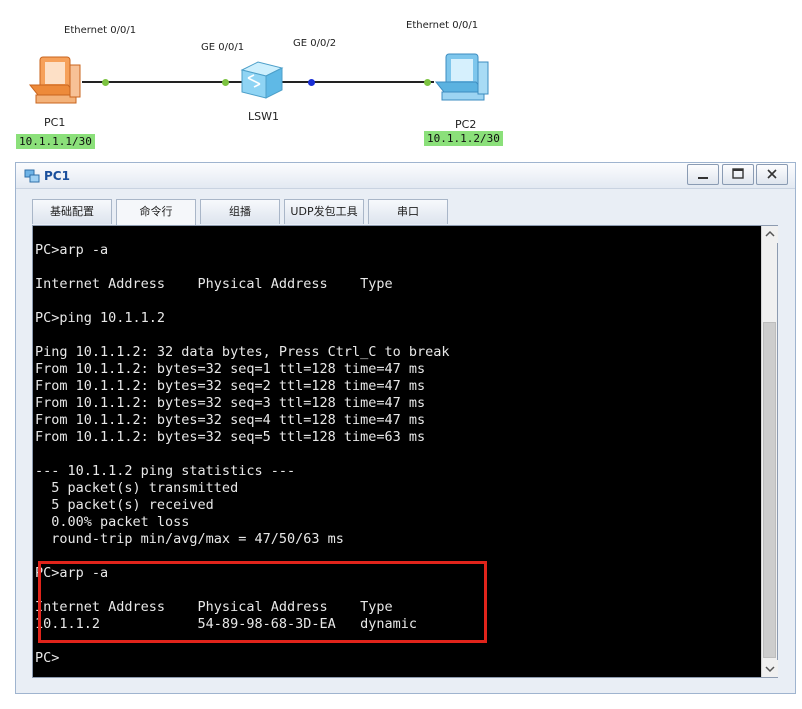  Describe the element at coordinates (442, 25) in the screenshot. I see `pc2-port-label: Ethernet 0/0/1` at that location.